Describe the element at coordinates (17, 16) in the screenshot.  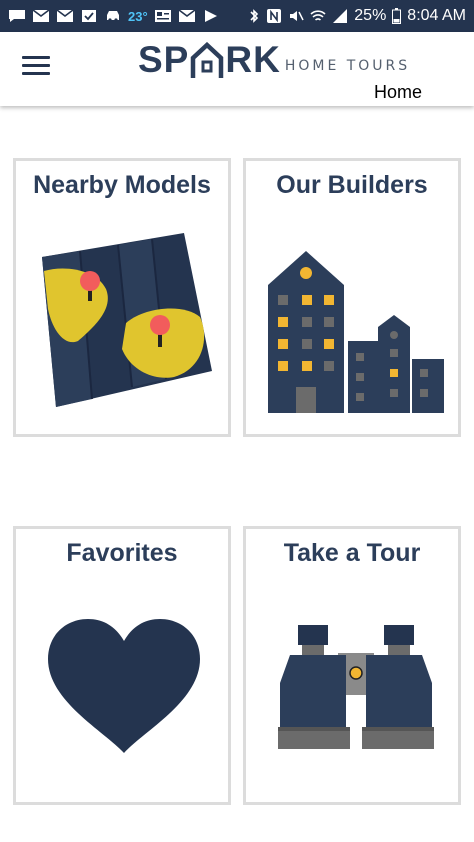
I see `chat-icon` at that location.